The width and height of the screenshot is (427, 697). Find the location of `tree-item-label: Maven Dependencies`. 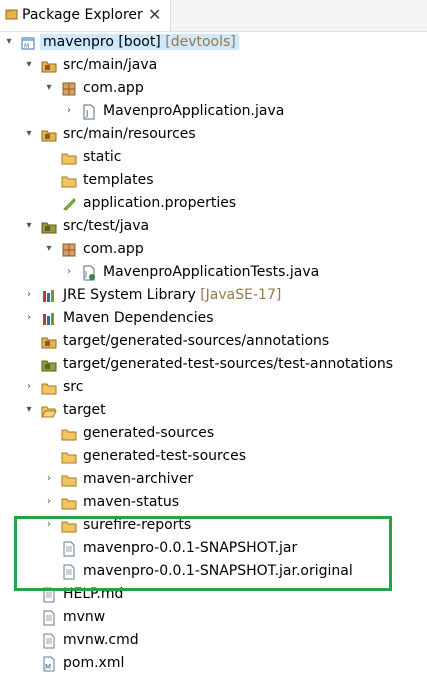

tree-item-label: Maven Dependencies is located at coordinates (138, 318).